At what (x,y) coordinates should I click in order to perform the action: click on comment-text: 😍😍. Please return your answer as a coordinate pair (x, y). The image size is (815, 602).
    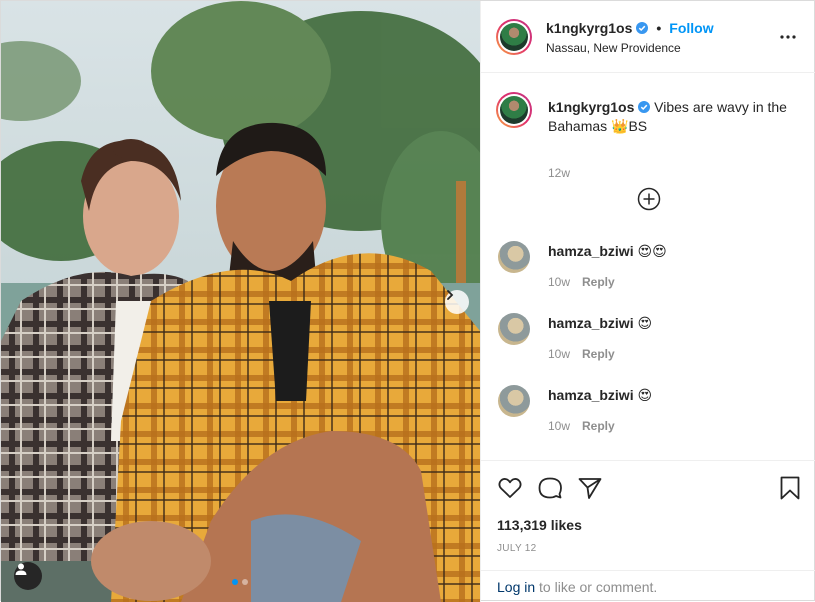
    Looking at the image, I should click on (652, 251).